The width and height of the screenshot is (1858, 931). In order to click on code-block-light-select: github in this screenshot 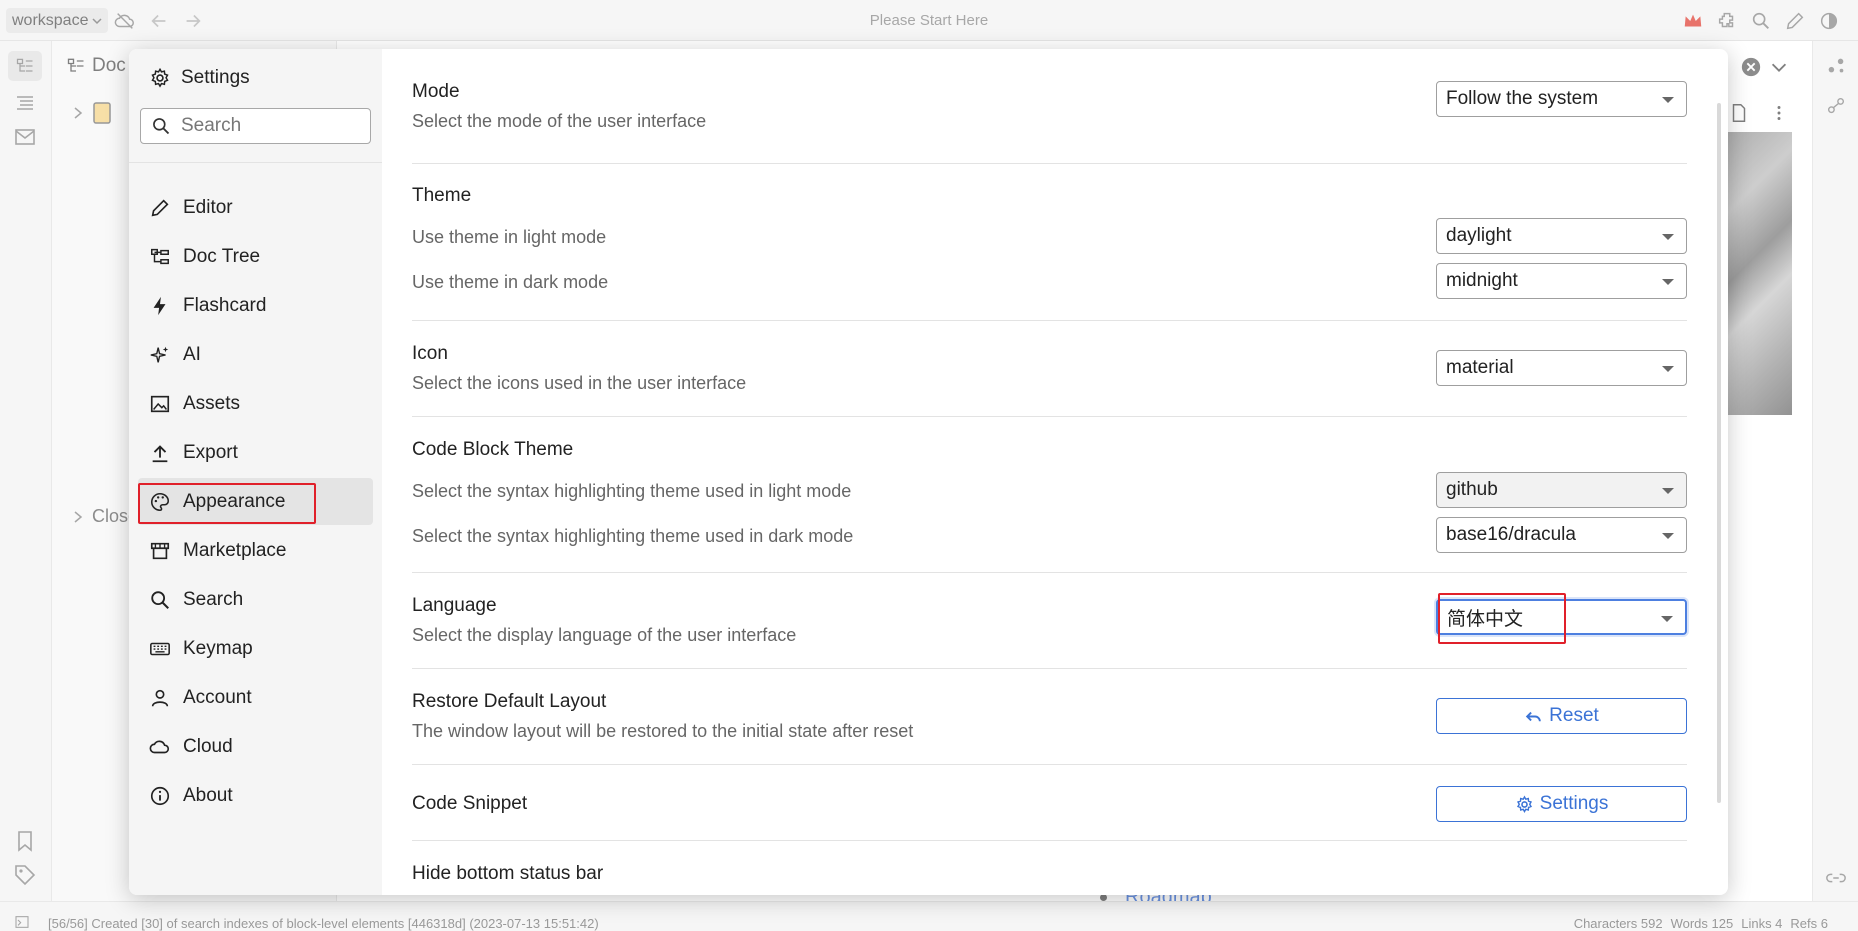, I will do `click(1561, 490)`.